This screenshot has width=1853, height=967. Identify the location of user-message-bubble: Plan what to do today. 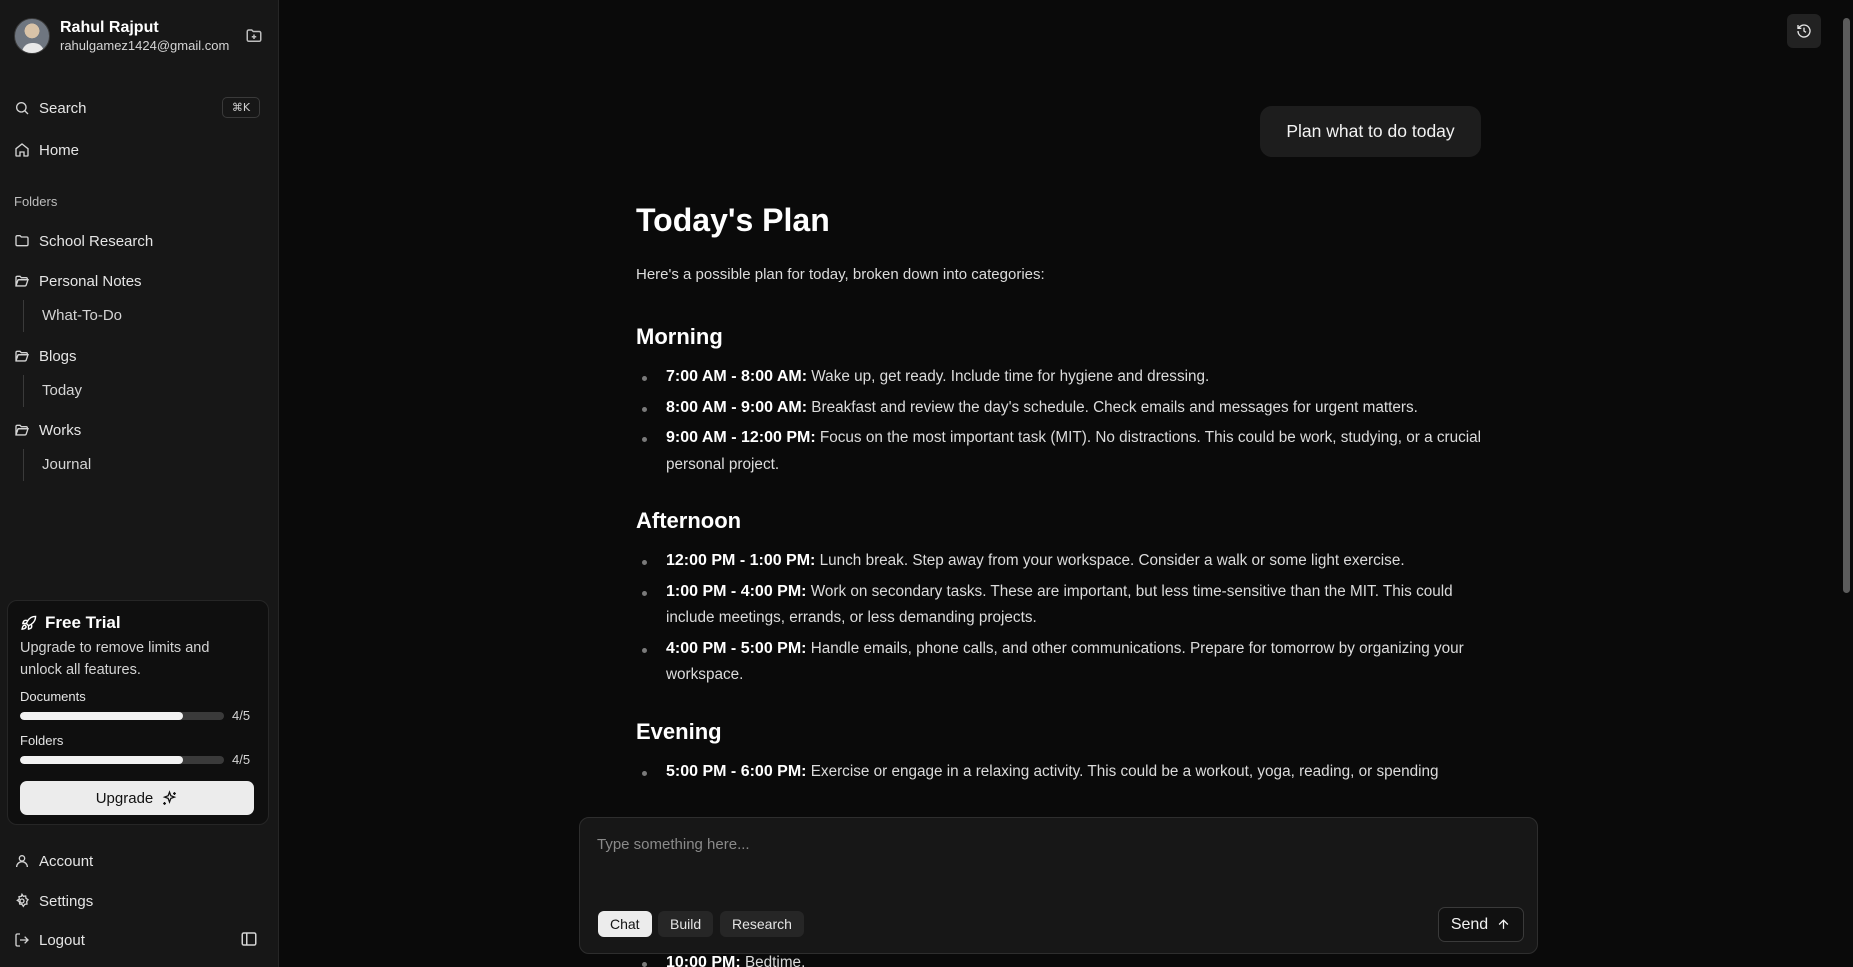
(1370, 131).